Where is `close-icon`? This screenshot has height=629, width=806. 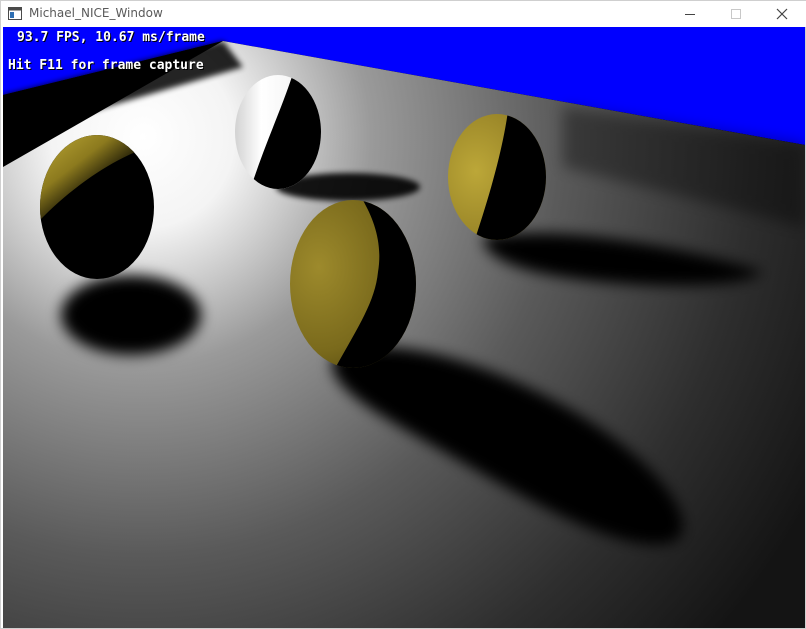
close-icon is located at coordinates (782, 14).